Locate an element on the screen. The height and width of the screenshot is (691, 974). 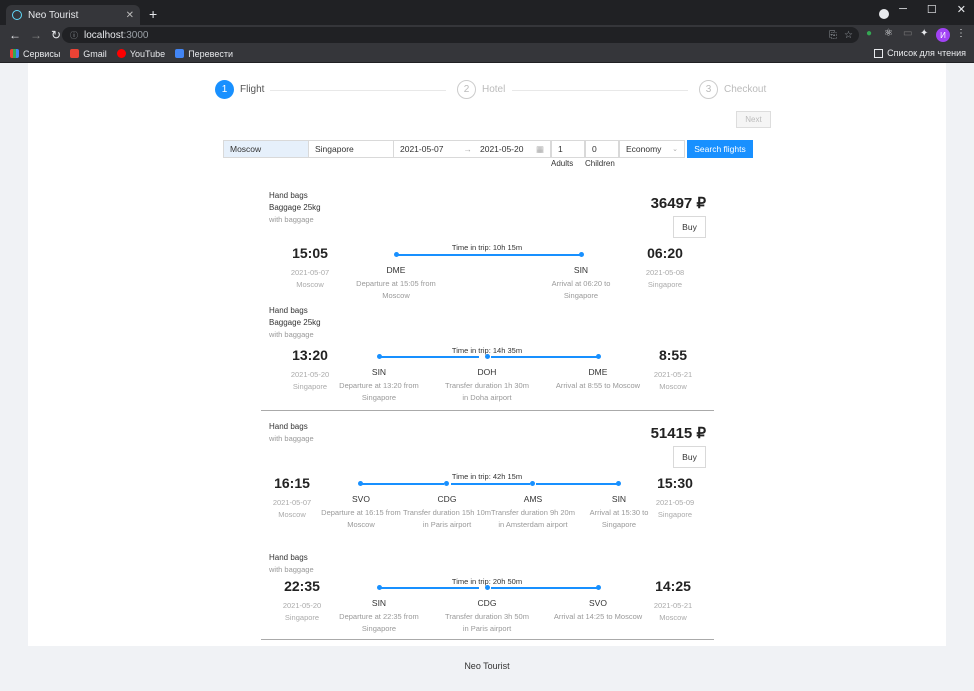
reading-list: Список для чтения is located at coordinates (920, 53).